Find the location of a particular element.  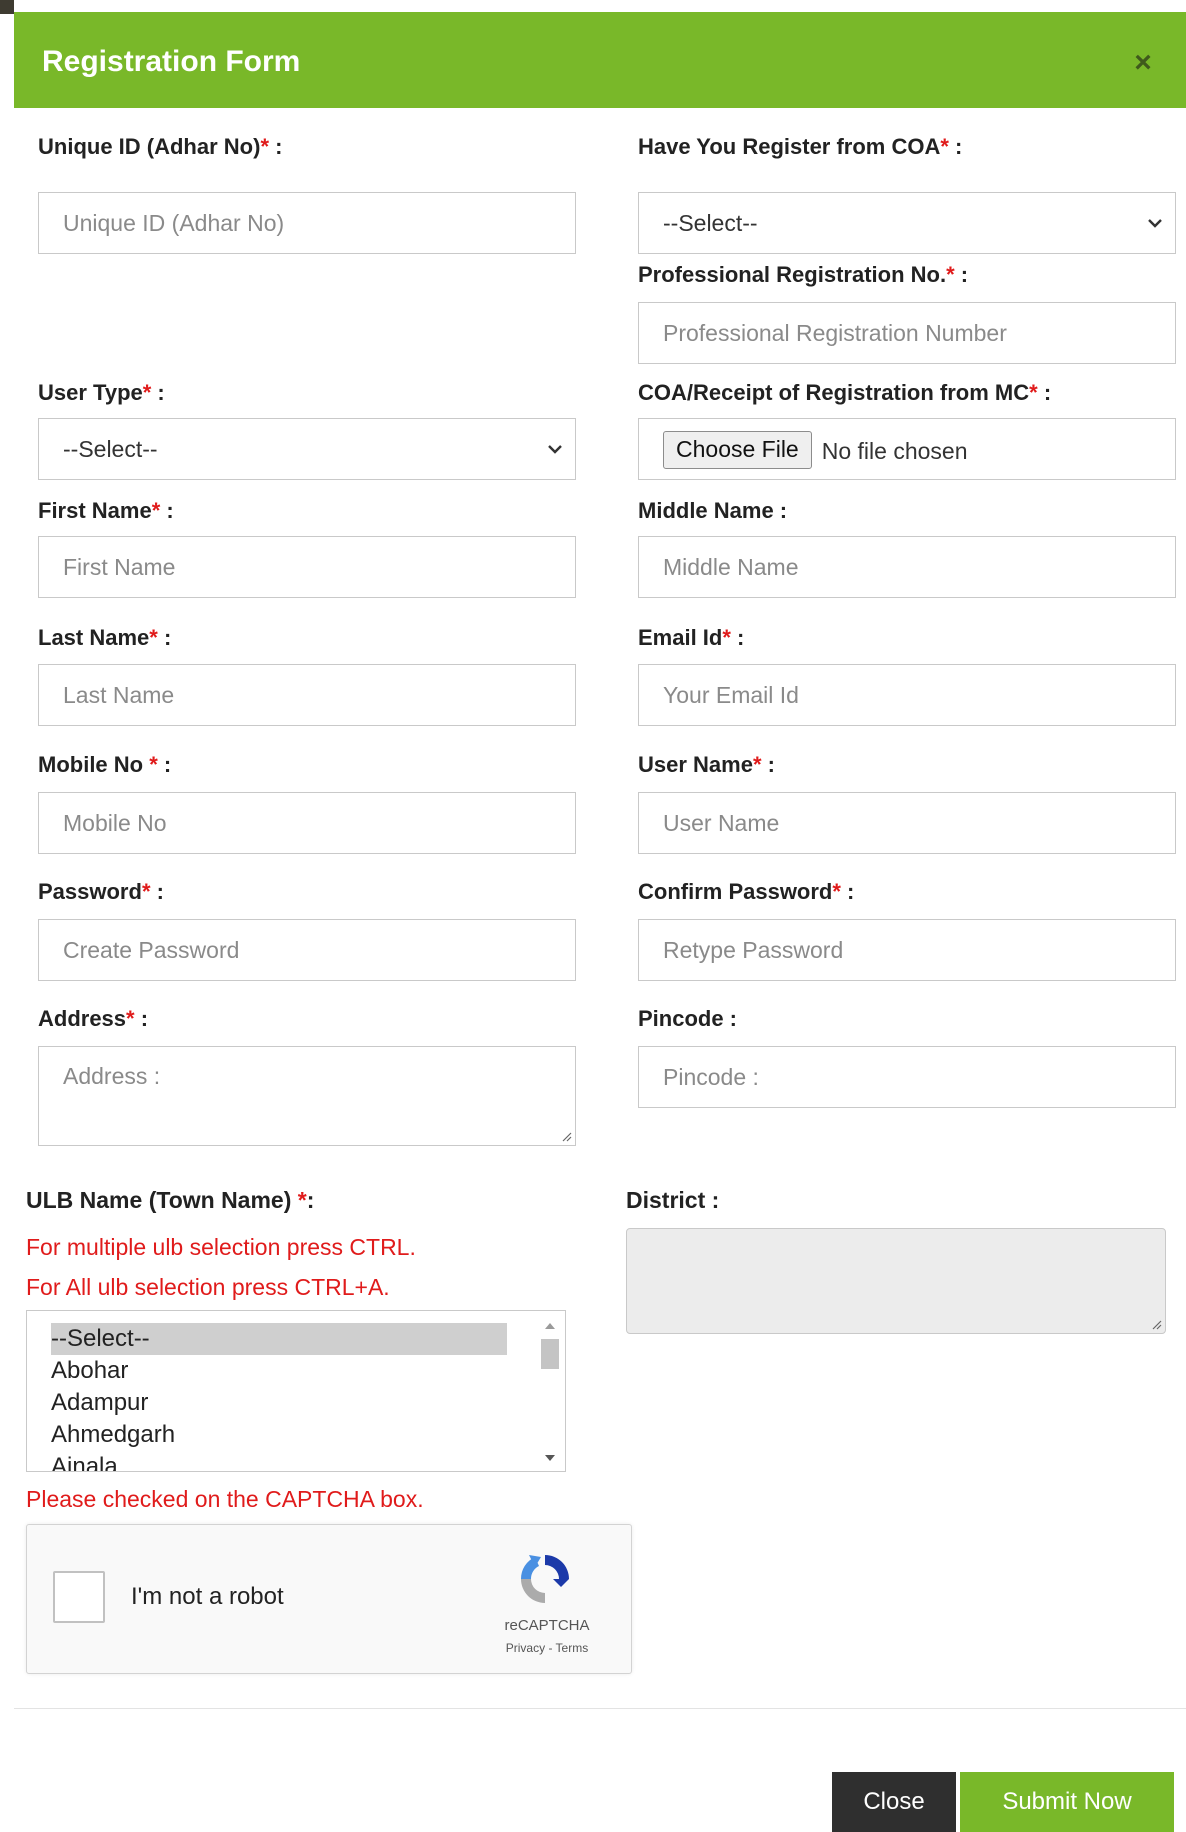

mobile-label: Mobile No * : is located at coordinates (105, 764).